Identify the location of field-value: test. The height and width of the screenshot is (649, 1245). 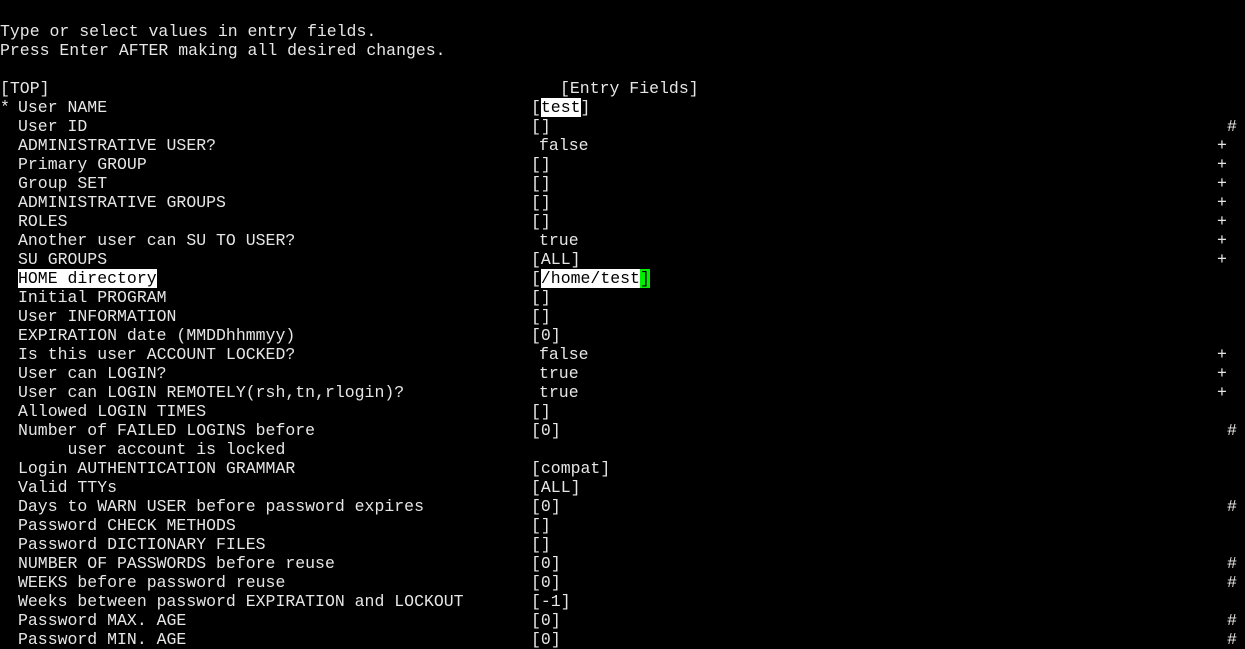
(560, 107).